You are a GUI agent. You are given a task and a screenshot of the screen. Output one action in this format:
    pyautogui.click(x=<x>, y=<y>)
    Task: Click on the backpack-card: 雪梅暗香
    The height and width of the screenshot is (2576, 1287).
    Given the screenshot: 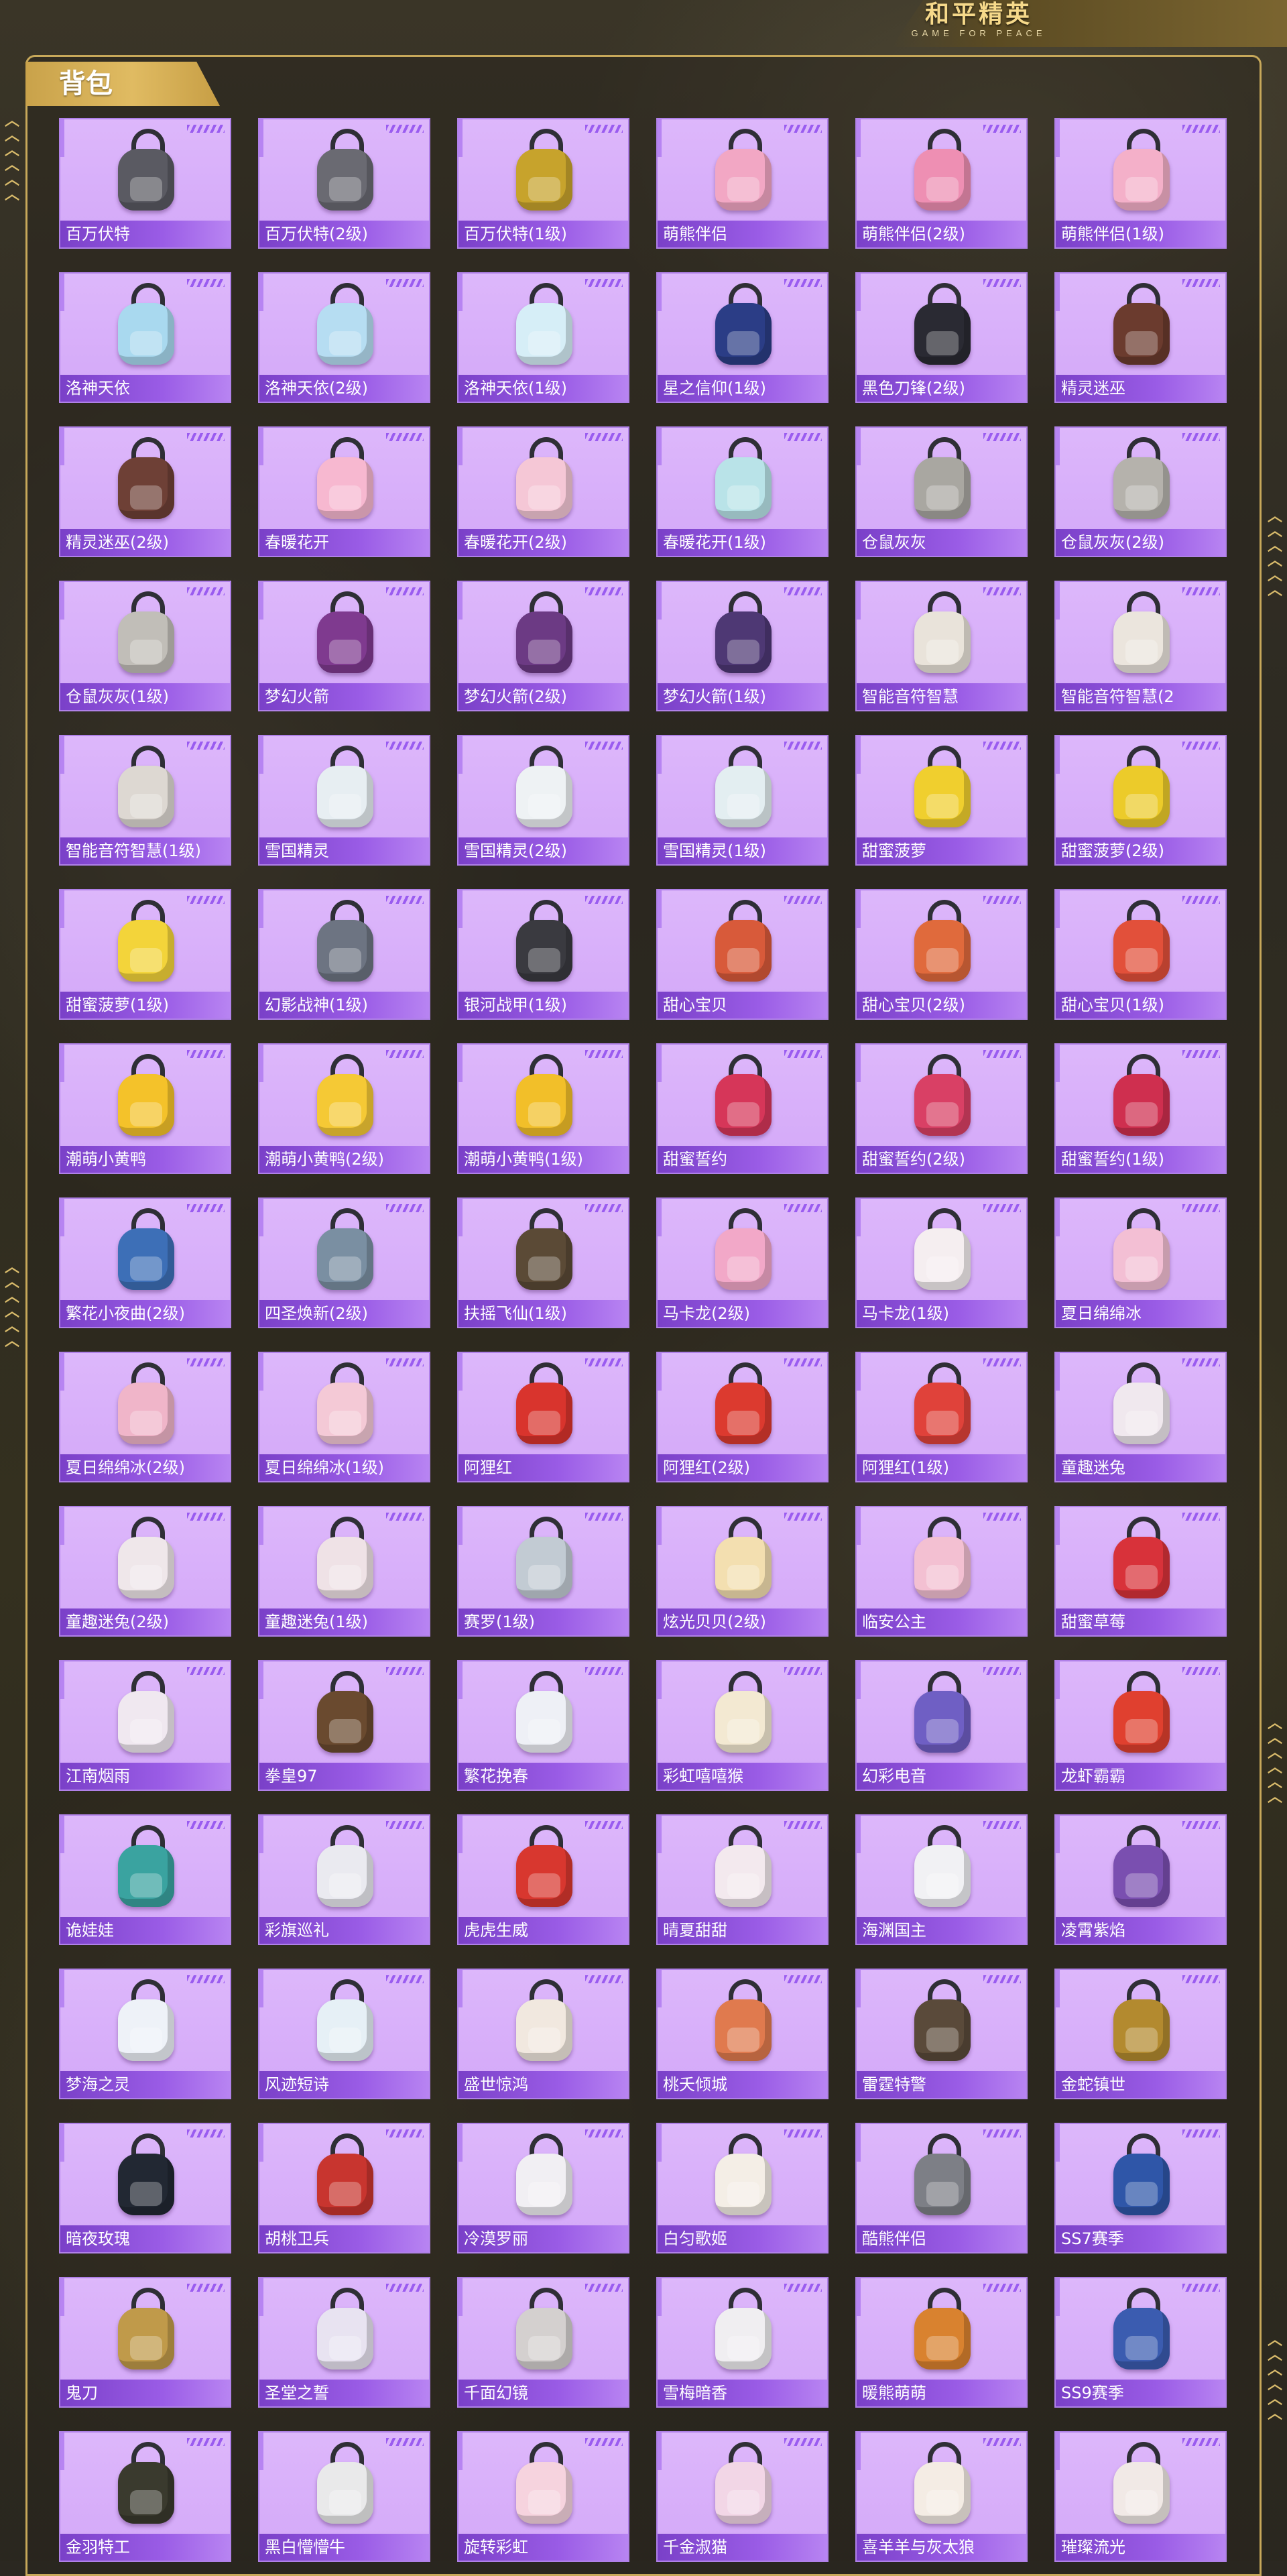 What is the action you would take?
    pyautogui.click(x=743, y=2342)
    